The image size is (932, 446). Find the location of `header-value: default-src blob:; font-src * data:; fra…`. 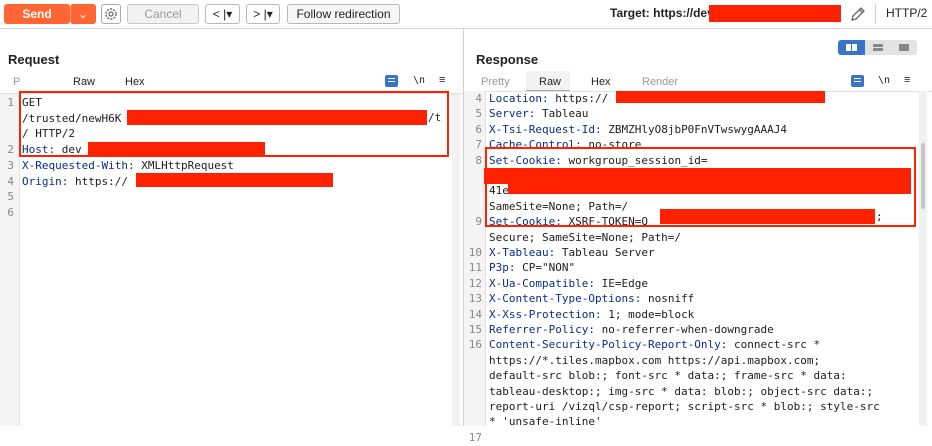

header-value: default-src blob:; font-src * data:; fra… is located at coordinates (668, 376).